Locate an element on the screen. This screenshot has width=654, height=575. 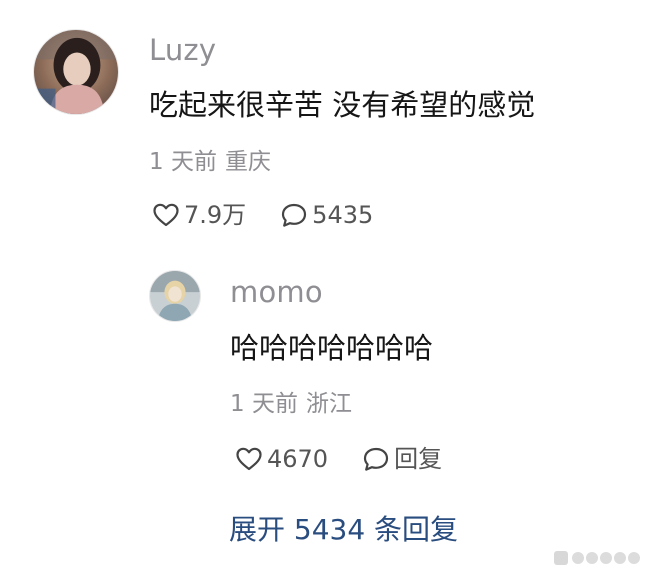
watermark-logo is located at coordinates (600, 558).